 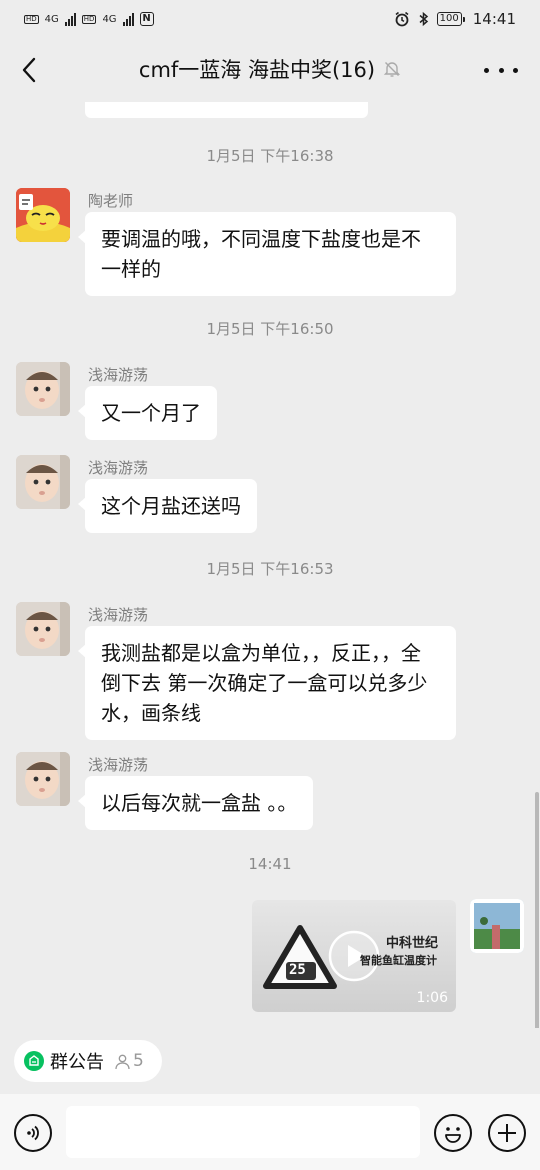 What do you see at coordinates (267, 254) in the screenshot?
I see `message-bubble: 要调温的哦，不同温度下盐度也是不一样的` at bounding box center [267, 254].